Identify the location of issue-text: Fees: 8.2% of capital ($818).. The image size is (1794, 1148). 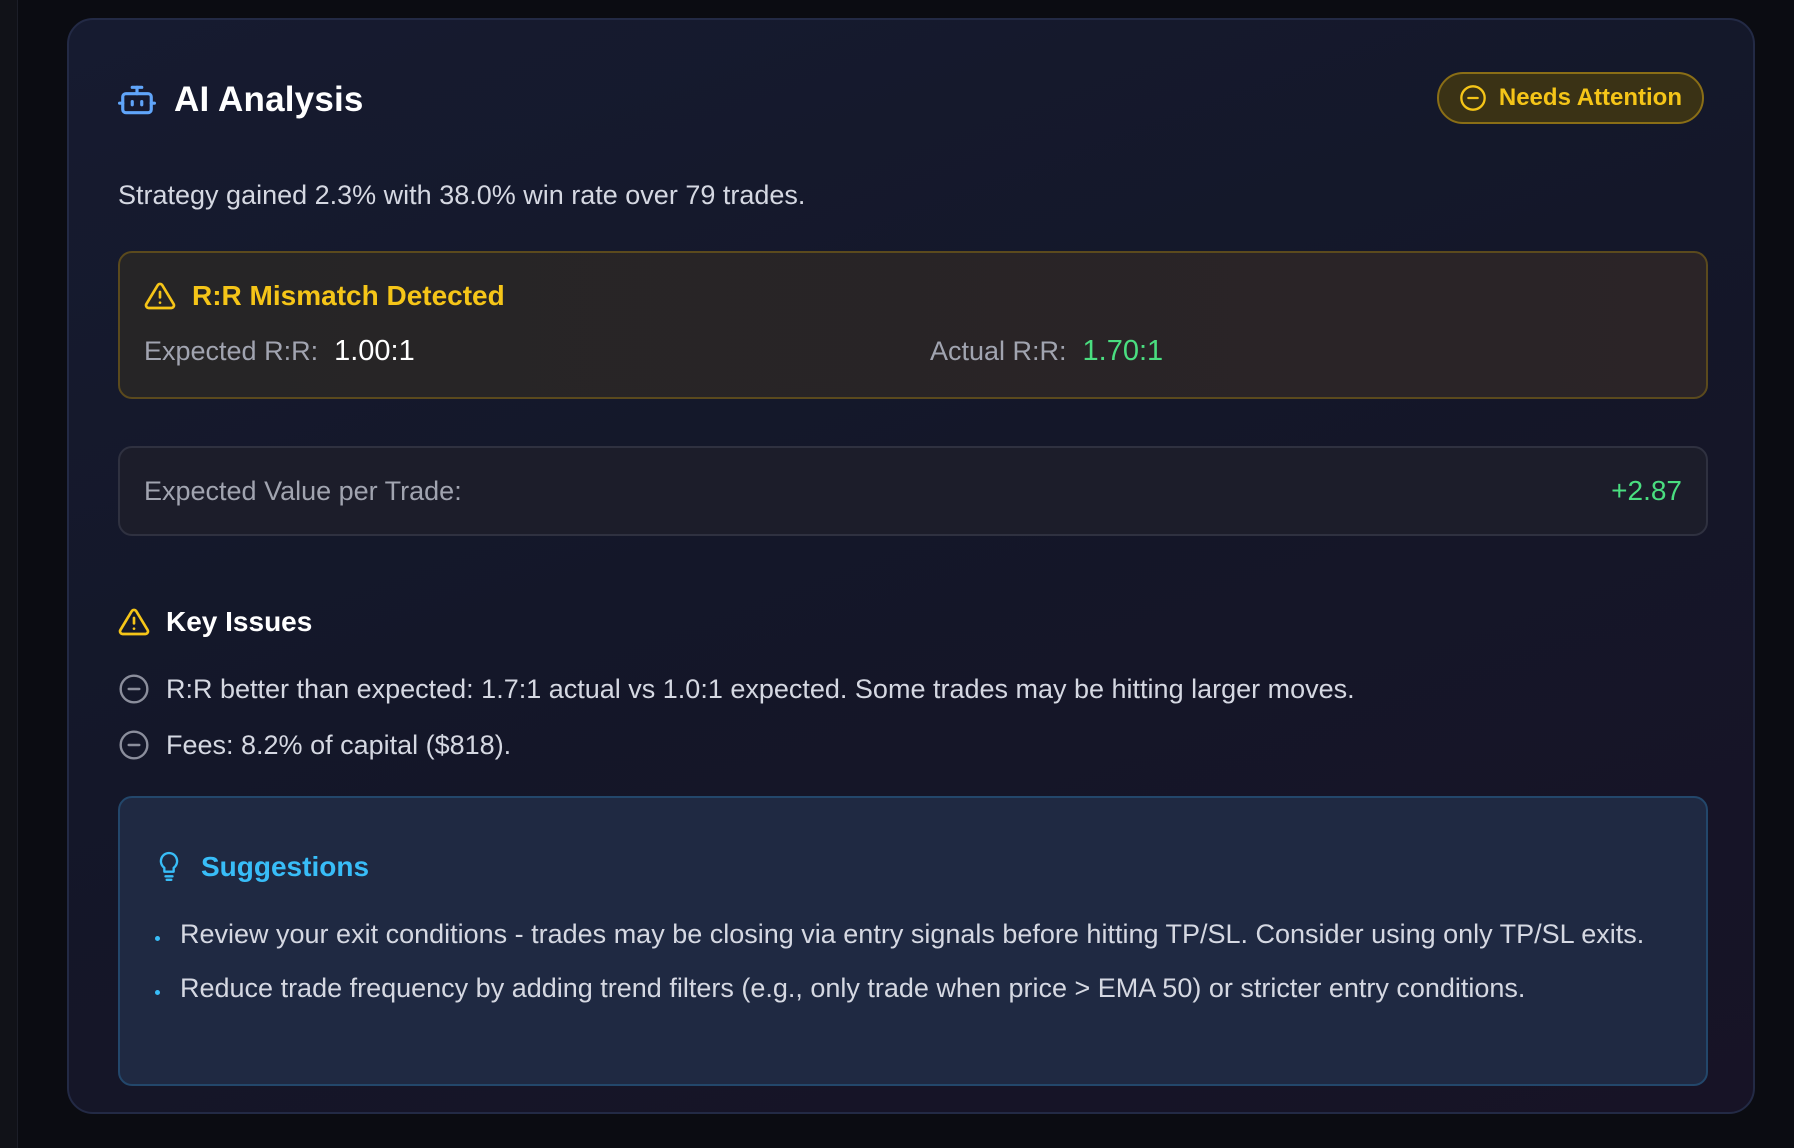
(339, 744).